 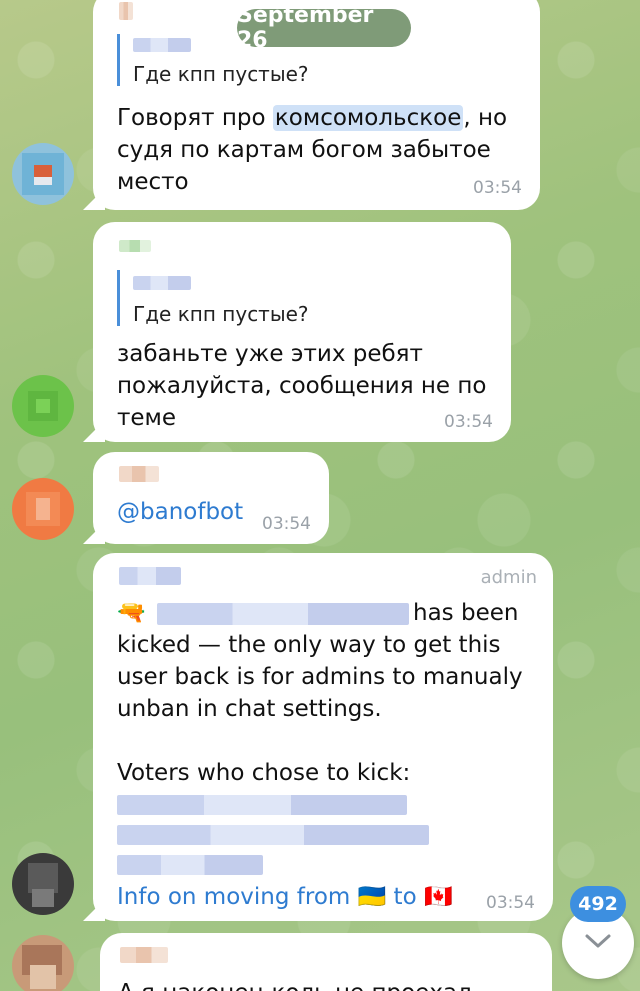 I want to click on text-line: kicked — the only way to get this, so click(x=309, y=645).